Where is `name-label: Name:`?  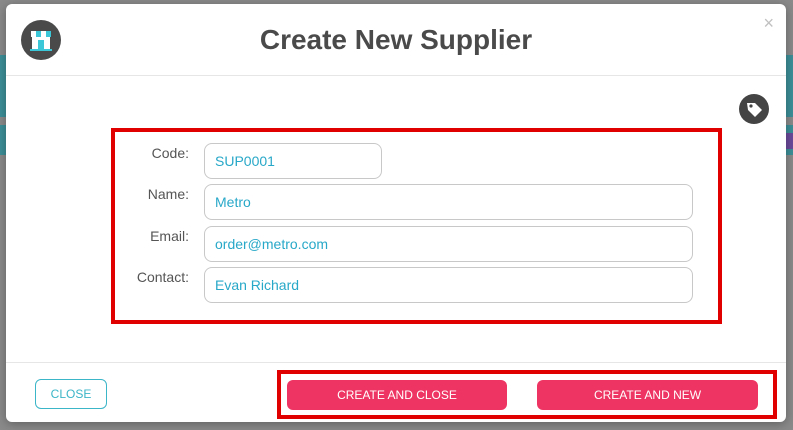 name-label: Name: is located at coordinates (168, 194).